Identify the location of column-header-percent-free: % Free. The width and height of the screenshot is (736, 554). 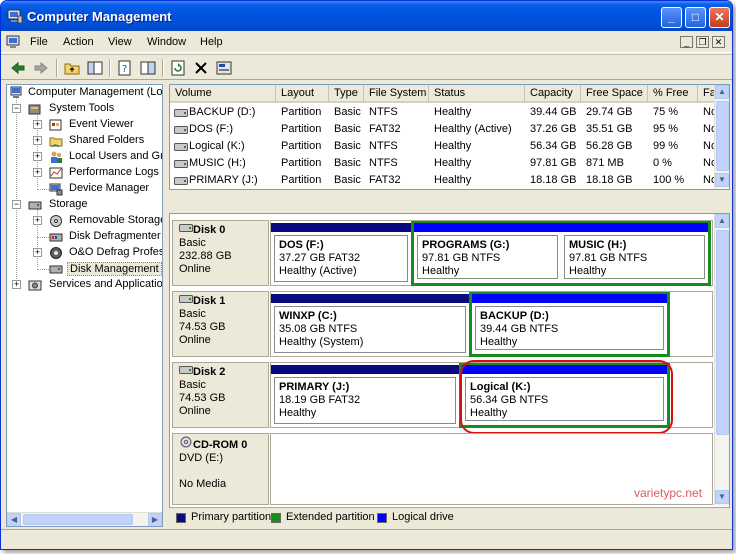
(673, 94).